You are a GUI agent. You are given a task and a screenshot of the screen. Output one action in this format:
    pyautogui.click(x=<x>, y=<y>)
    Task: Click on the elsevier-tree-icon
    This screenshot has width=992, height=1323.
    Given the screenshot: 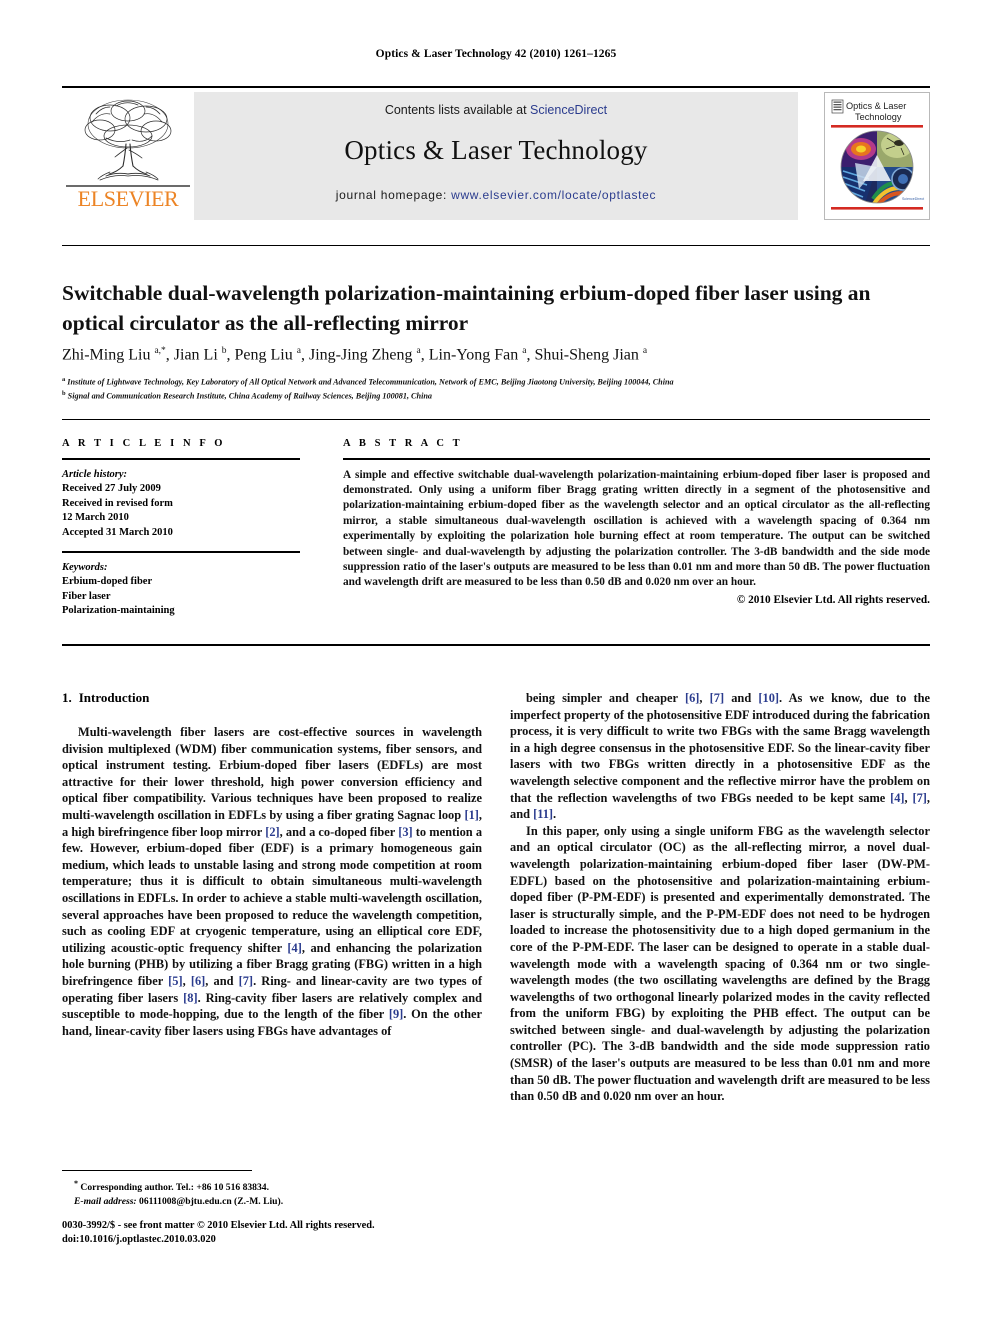 What is the action you would take?
    pyautogui.click(x=128, y=140)
    